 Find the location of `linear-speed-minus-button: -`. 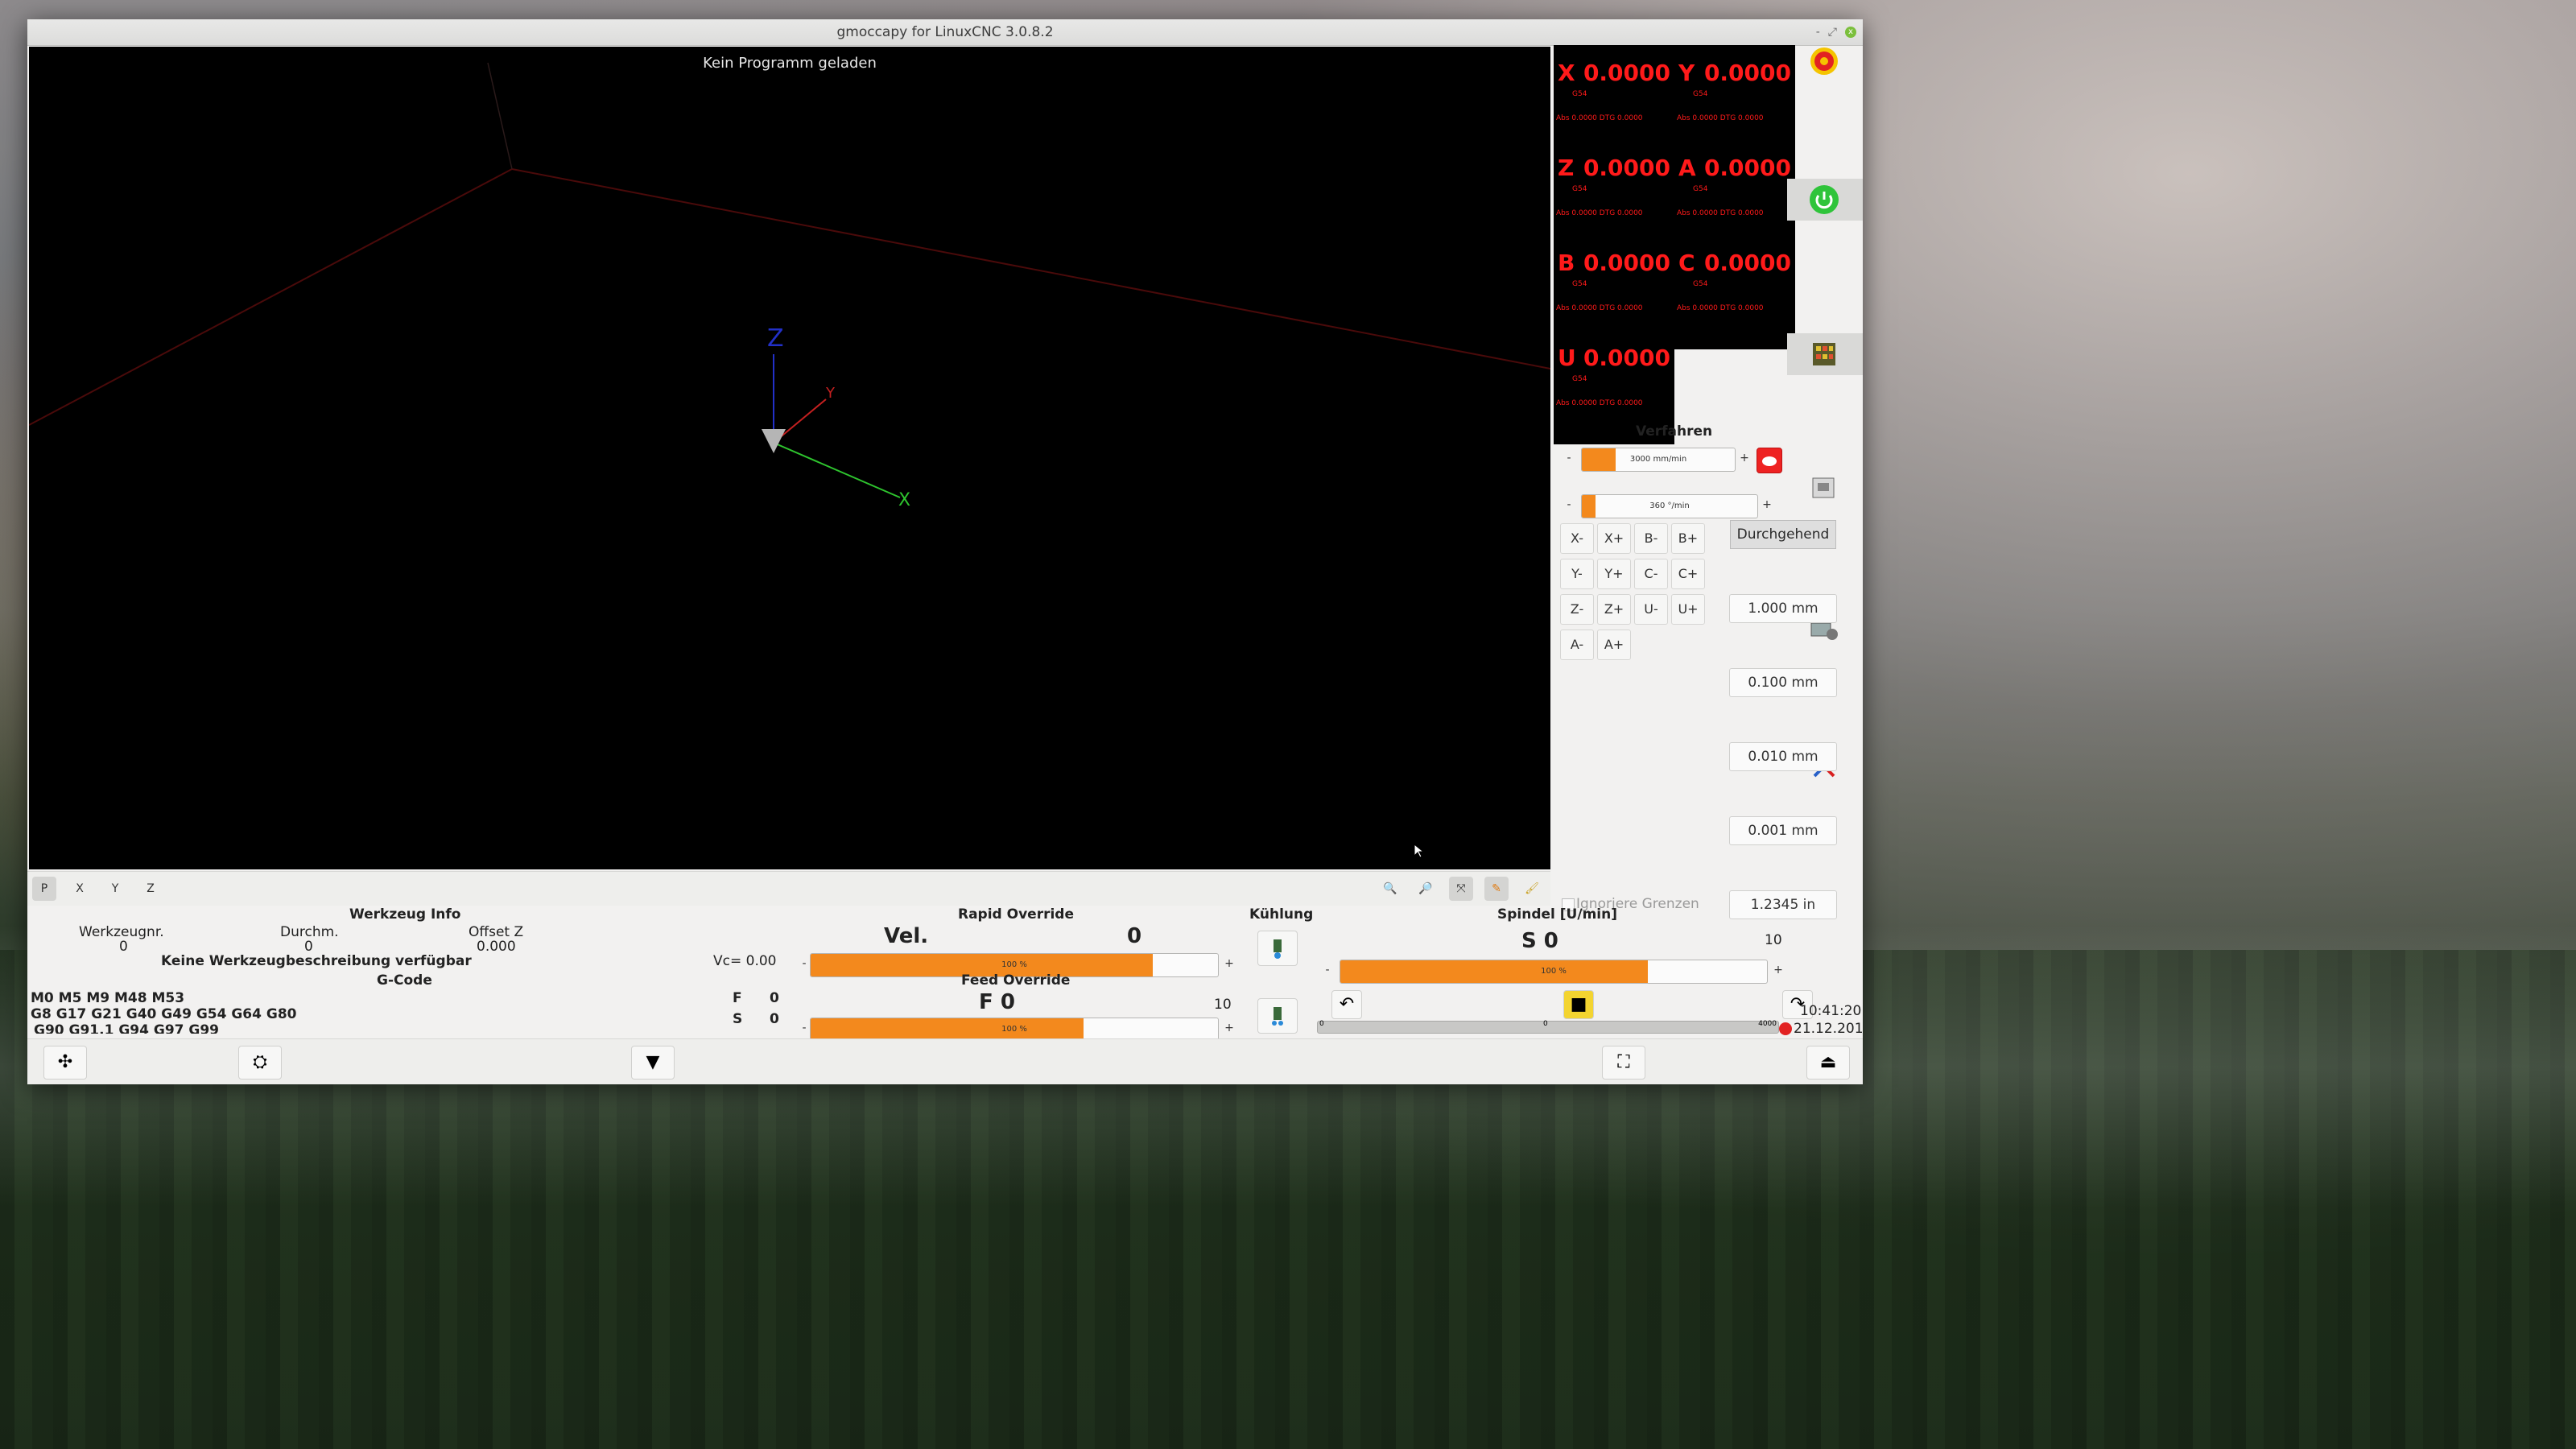

linear-speed-minus-button: - is located at coordinates (1569, 458).